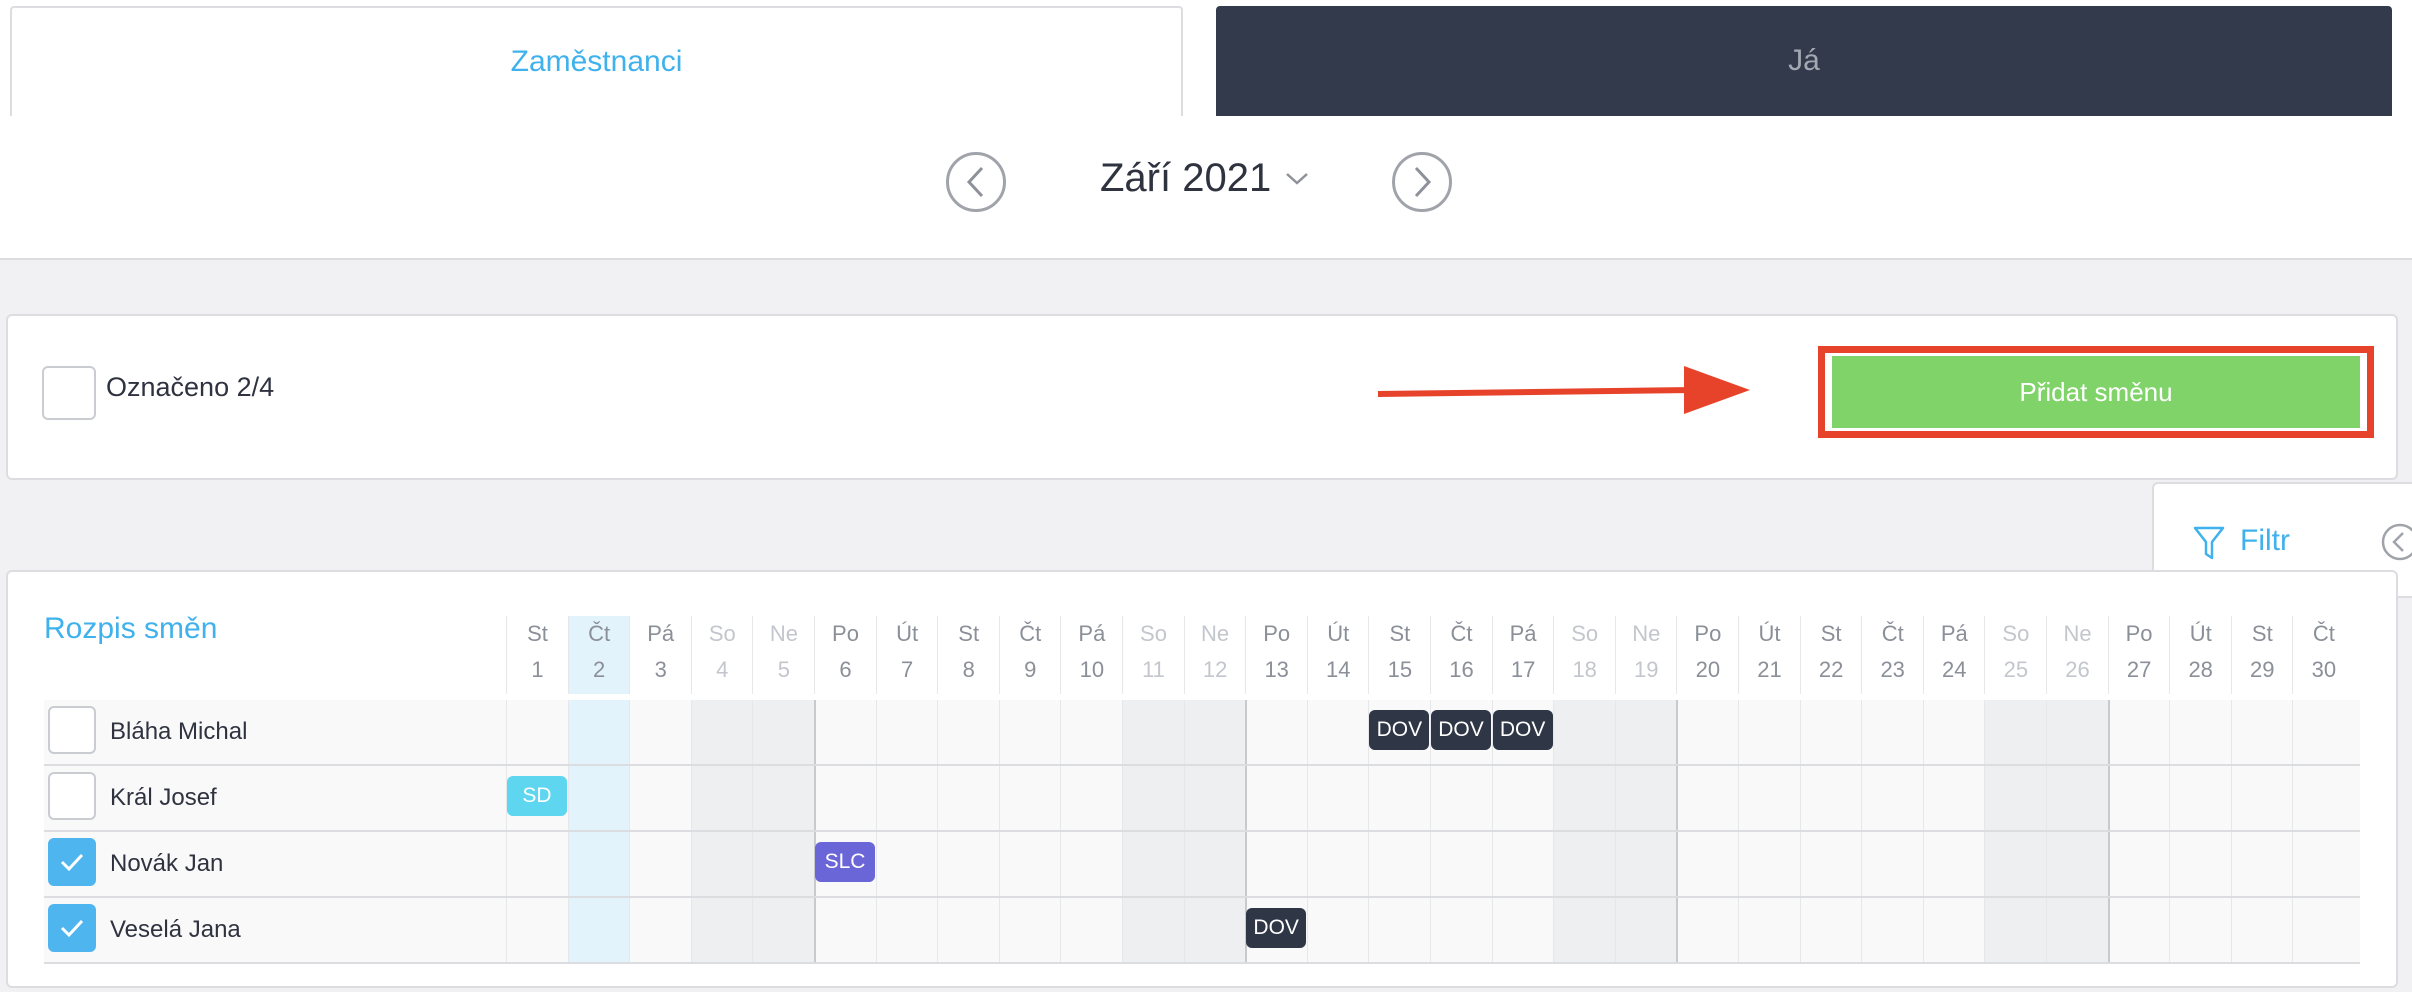 Image resolution: width=2412 pixels, height=992 pixels. What do you see at coordinates (69, 393) in the screenshot?
I see `select-all-checkbox` at bounding box center [69, 393].